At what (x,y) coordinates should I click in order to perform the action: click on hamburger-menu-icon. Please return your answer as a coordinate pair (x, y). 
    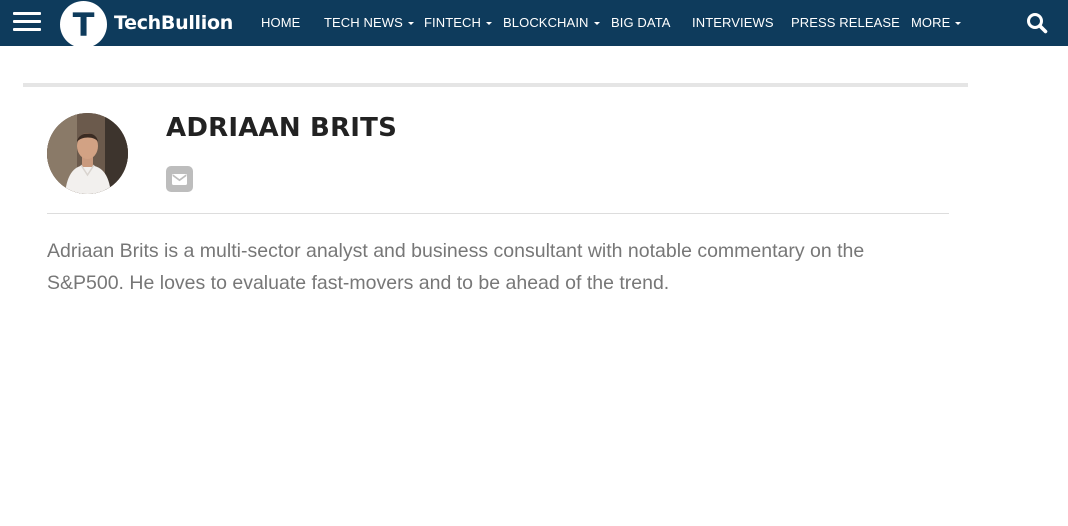
    Looking at the image, I should click on (27, 22).